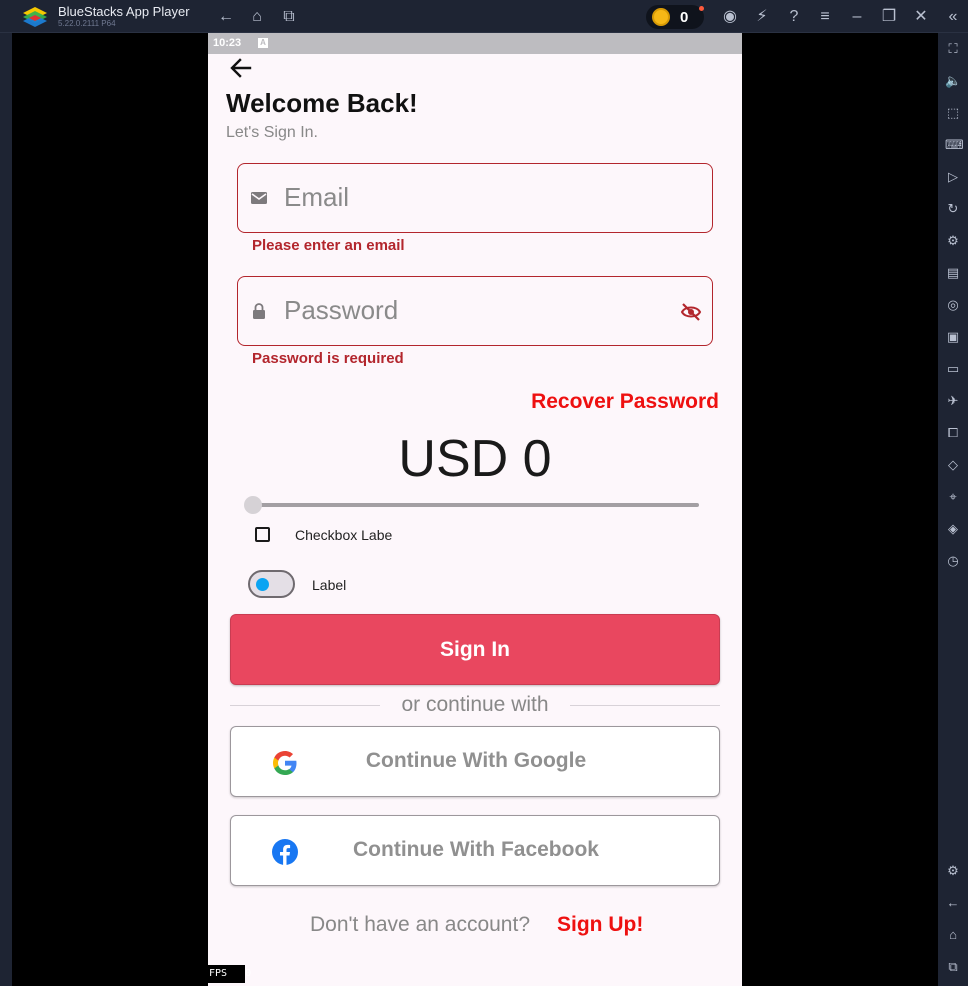  Describe the element at coordinates (953, 465) in the screenshot. I see `eraser-icon: ◇` at that location.